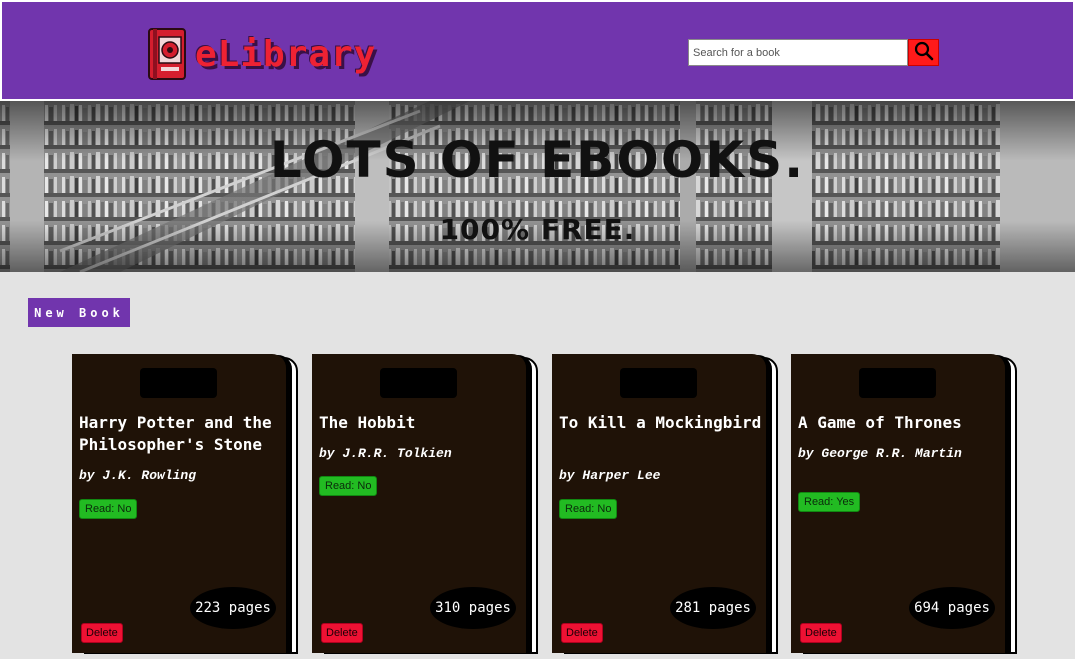  I want to click on page-count: 223 pages, so click(233, 608).